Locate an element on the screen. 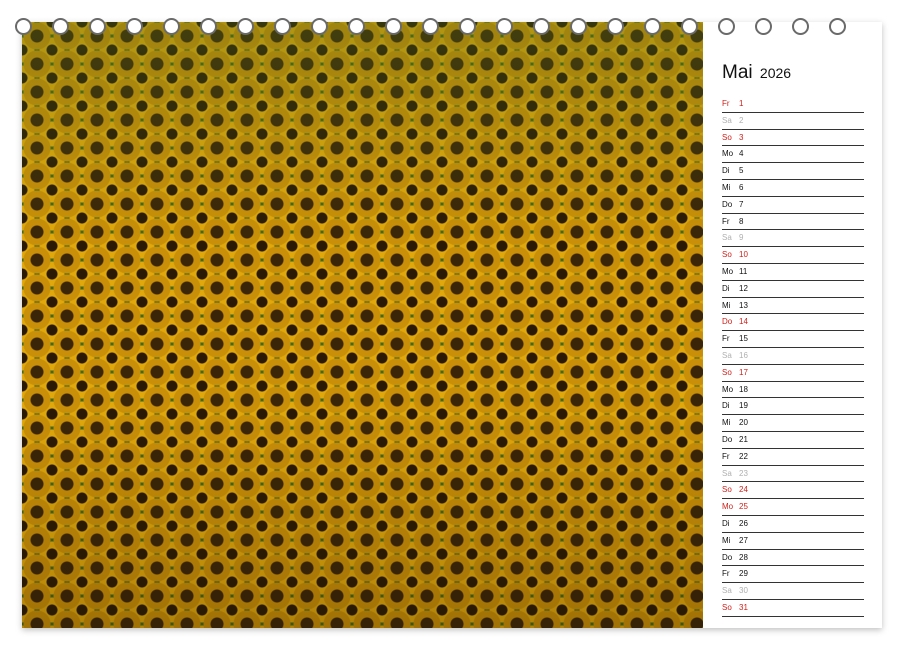  day-row: So 24 is located at coordinates (793, 491).